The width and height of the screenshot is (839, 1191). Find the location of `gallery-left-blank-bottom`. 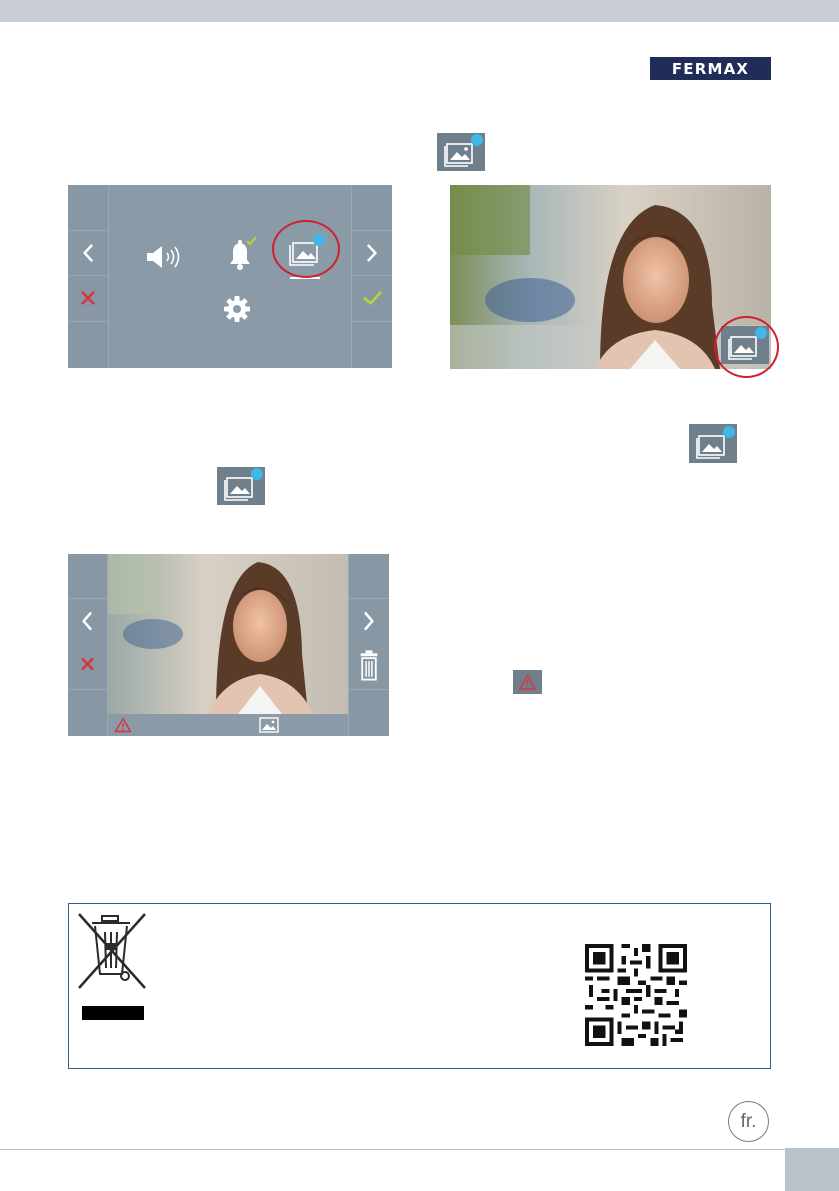

gallery-left-blank-bottom is located at coordinates (88, 713).